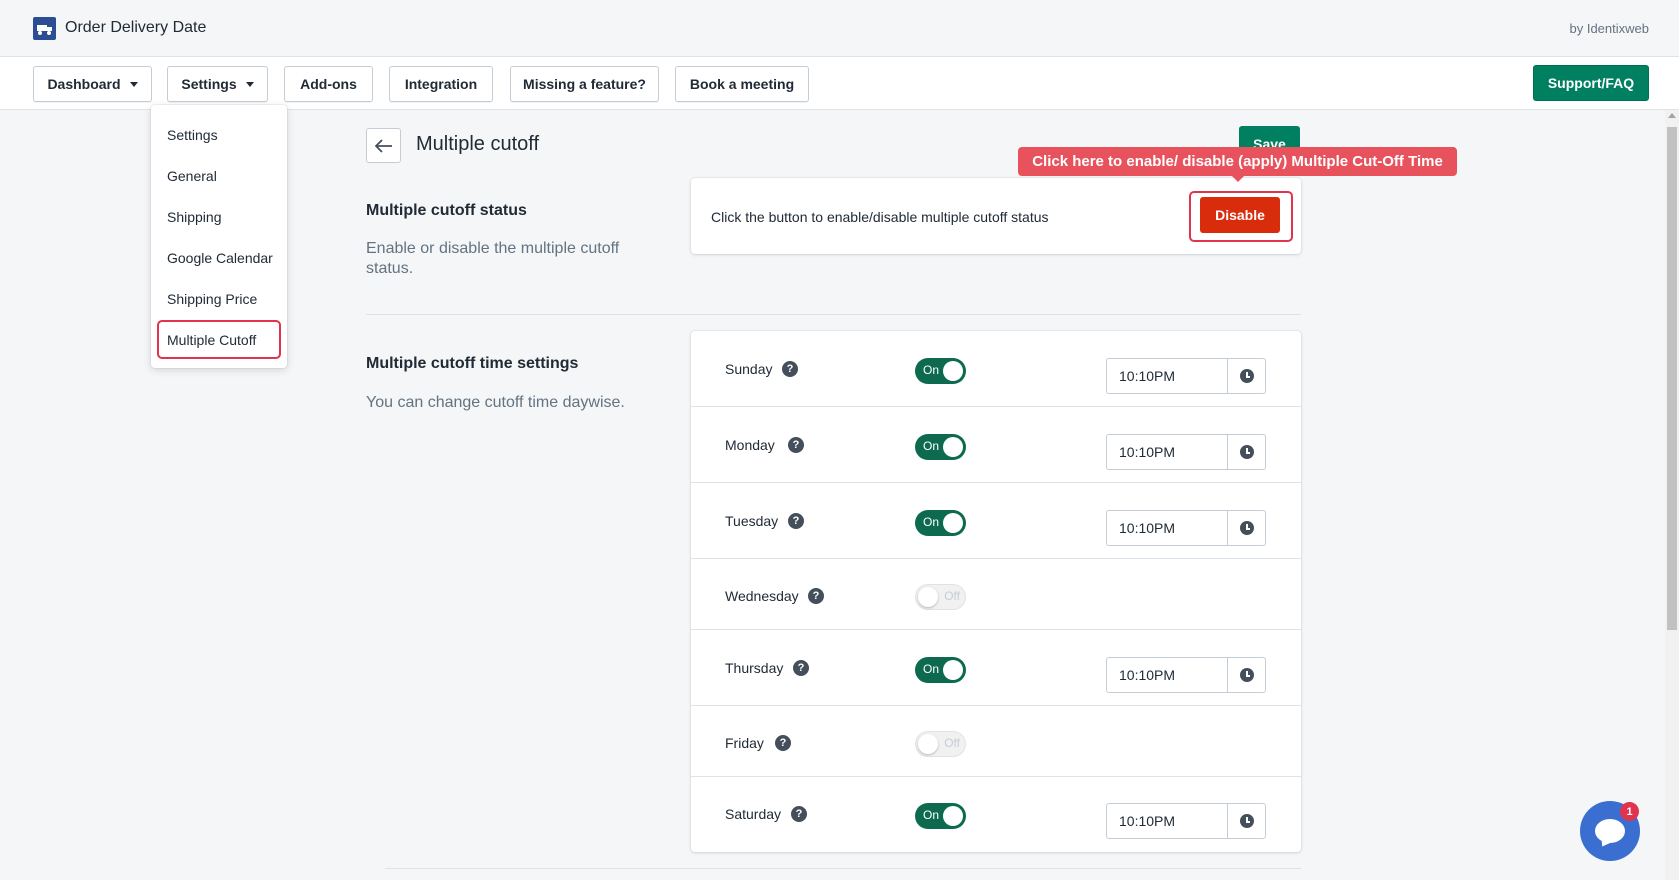 This screenshot has width=1679, height=880. I want to click on time-input-monday: 10:10PM, so click(1186, 452).